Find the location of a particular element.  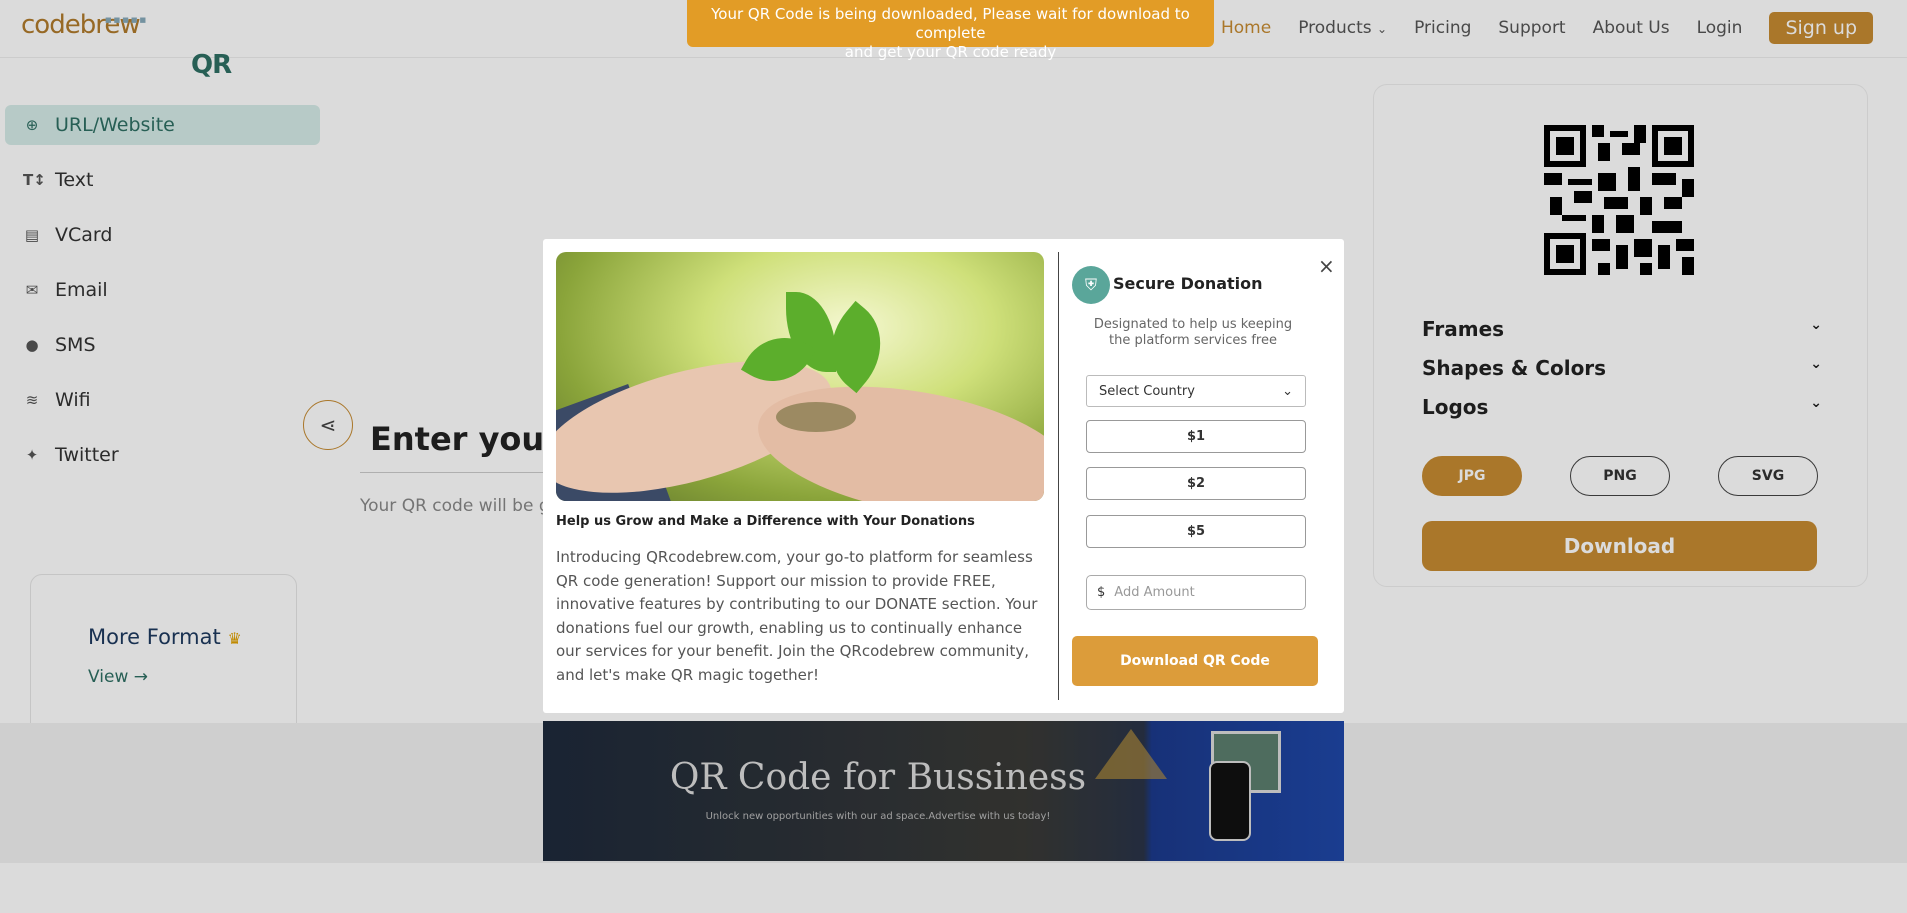

donation-image is located at coordinates (800, 376).